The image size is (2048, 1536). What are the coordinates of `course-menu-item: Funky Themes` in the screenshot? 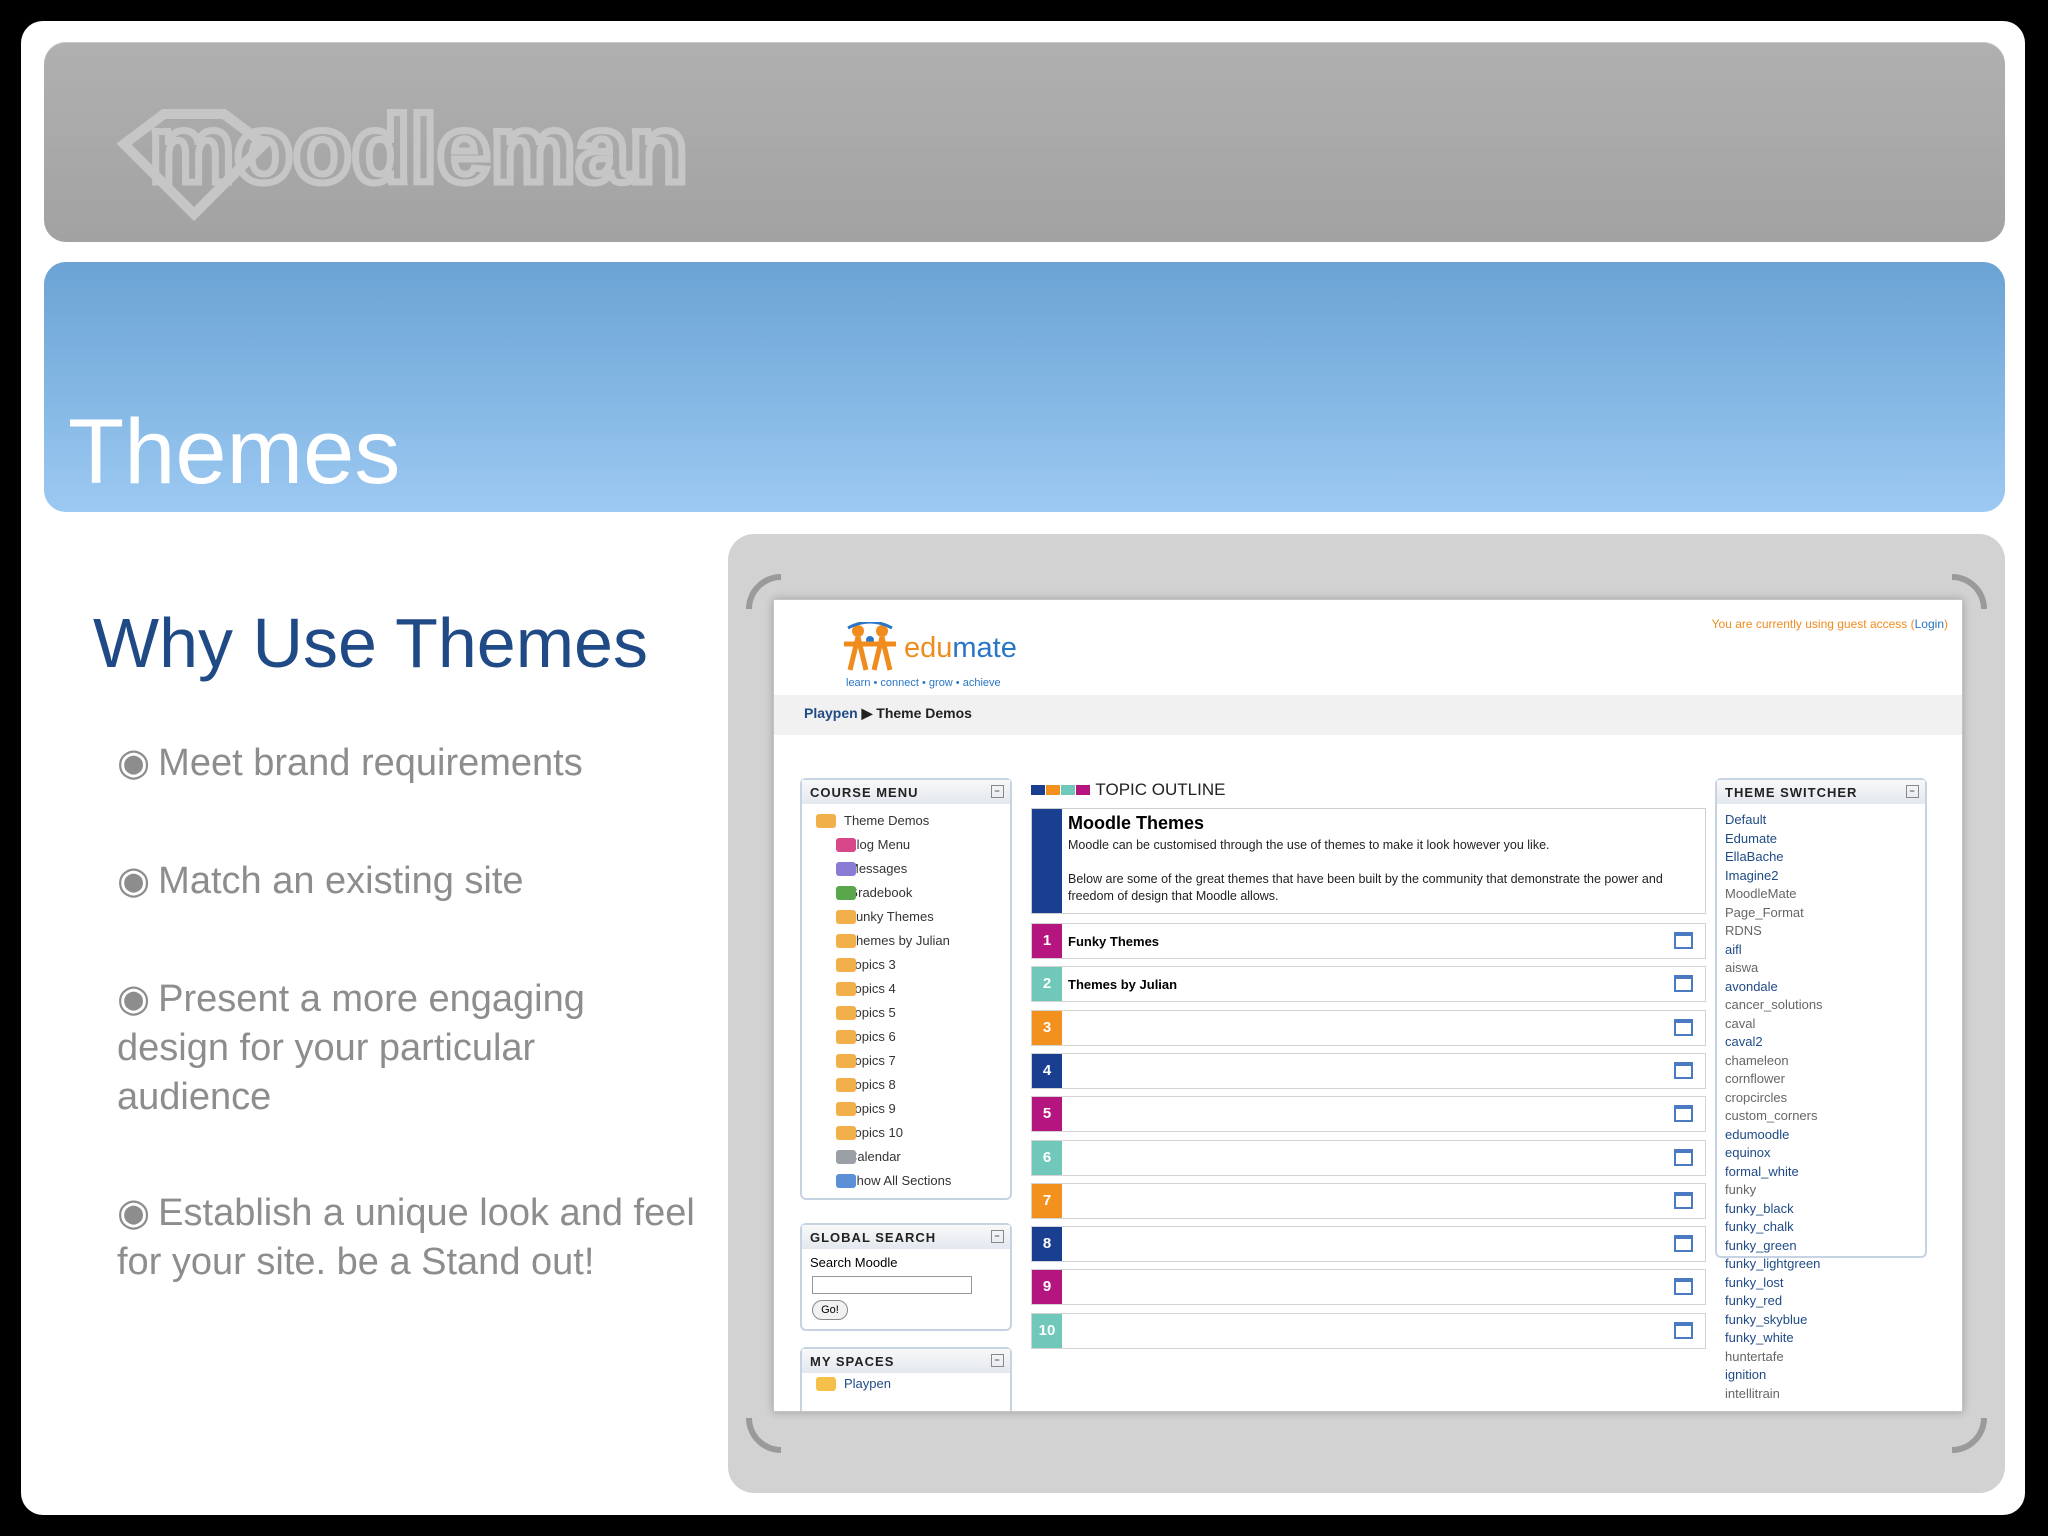 It's located at (906, 918).